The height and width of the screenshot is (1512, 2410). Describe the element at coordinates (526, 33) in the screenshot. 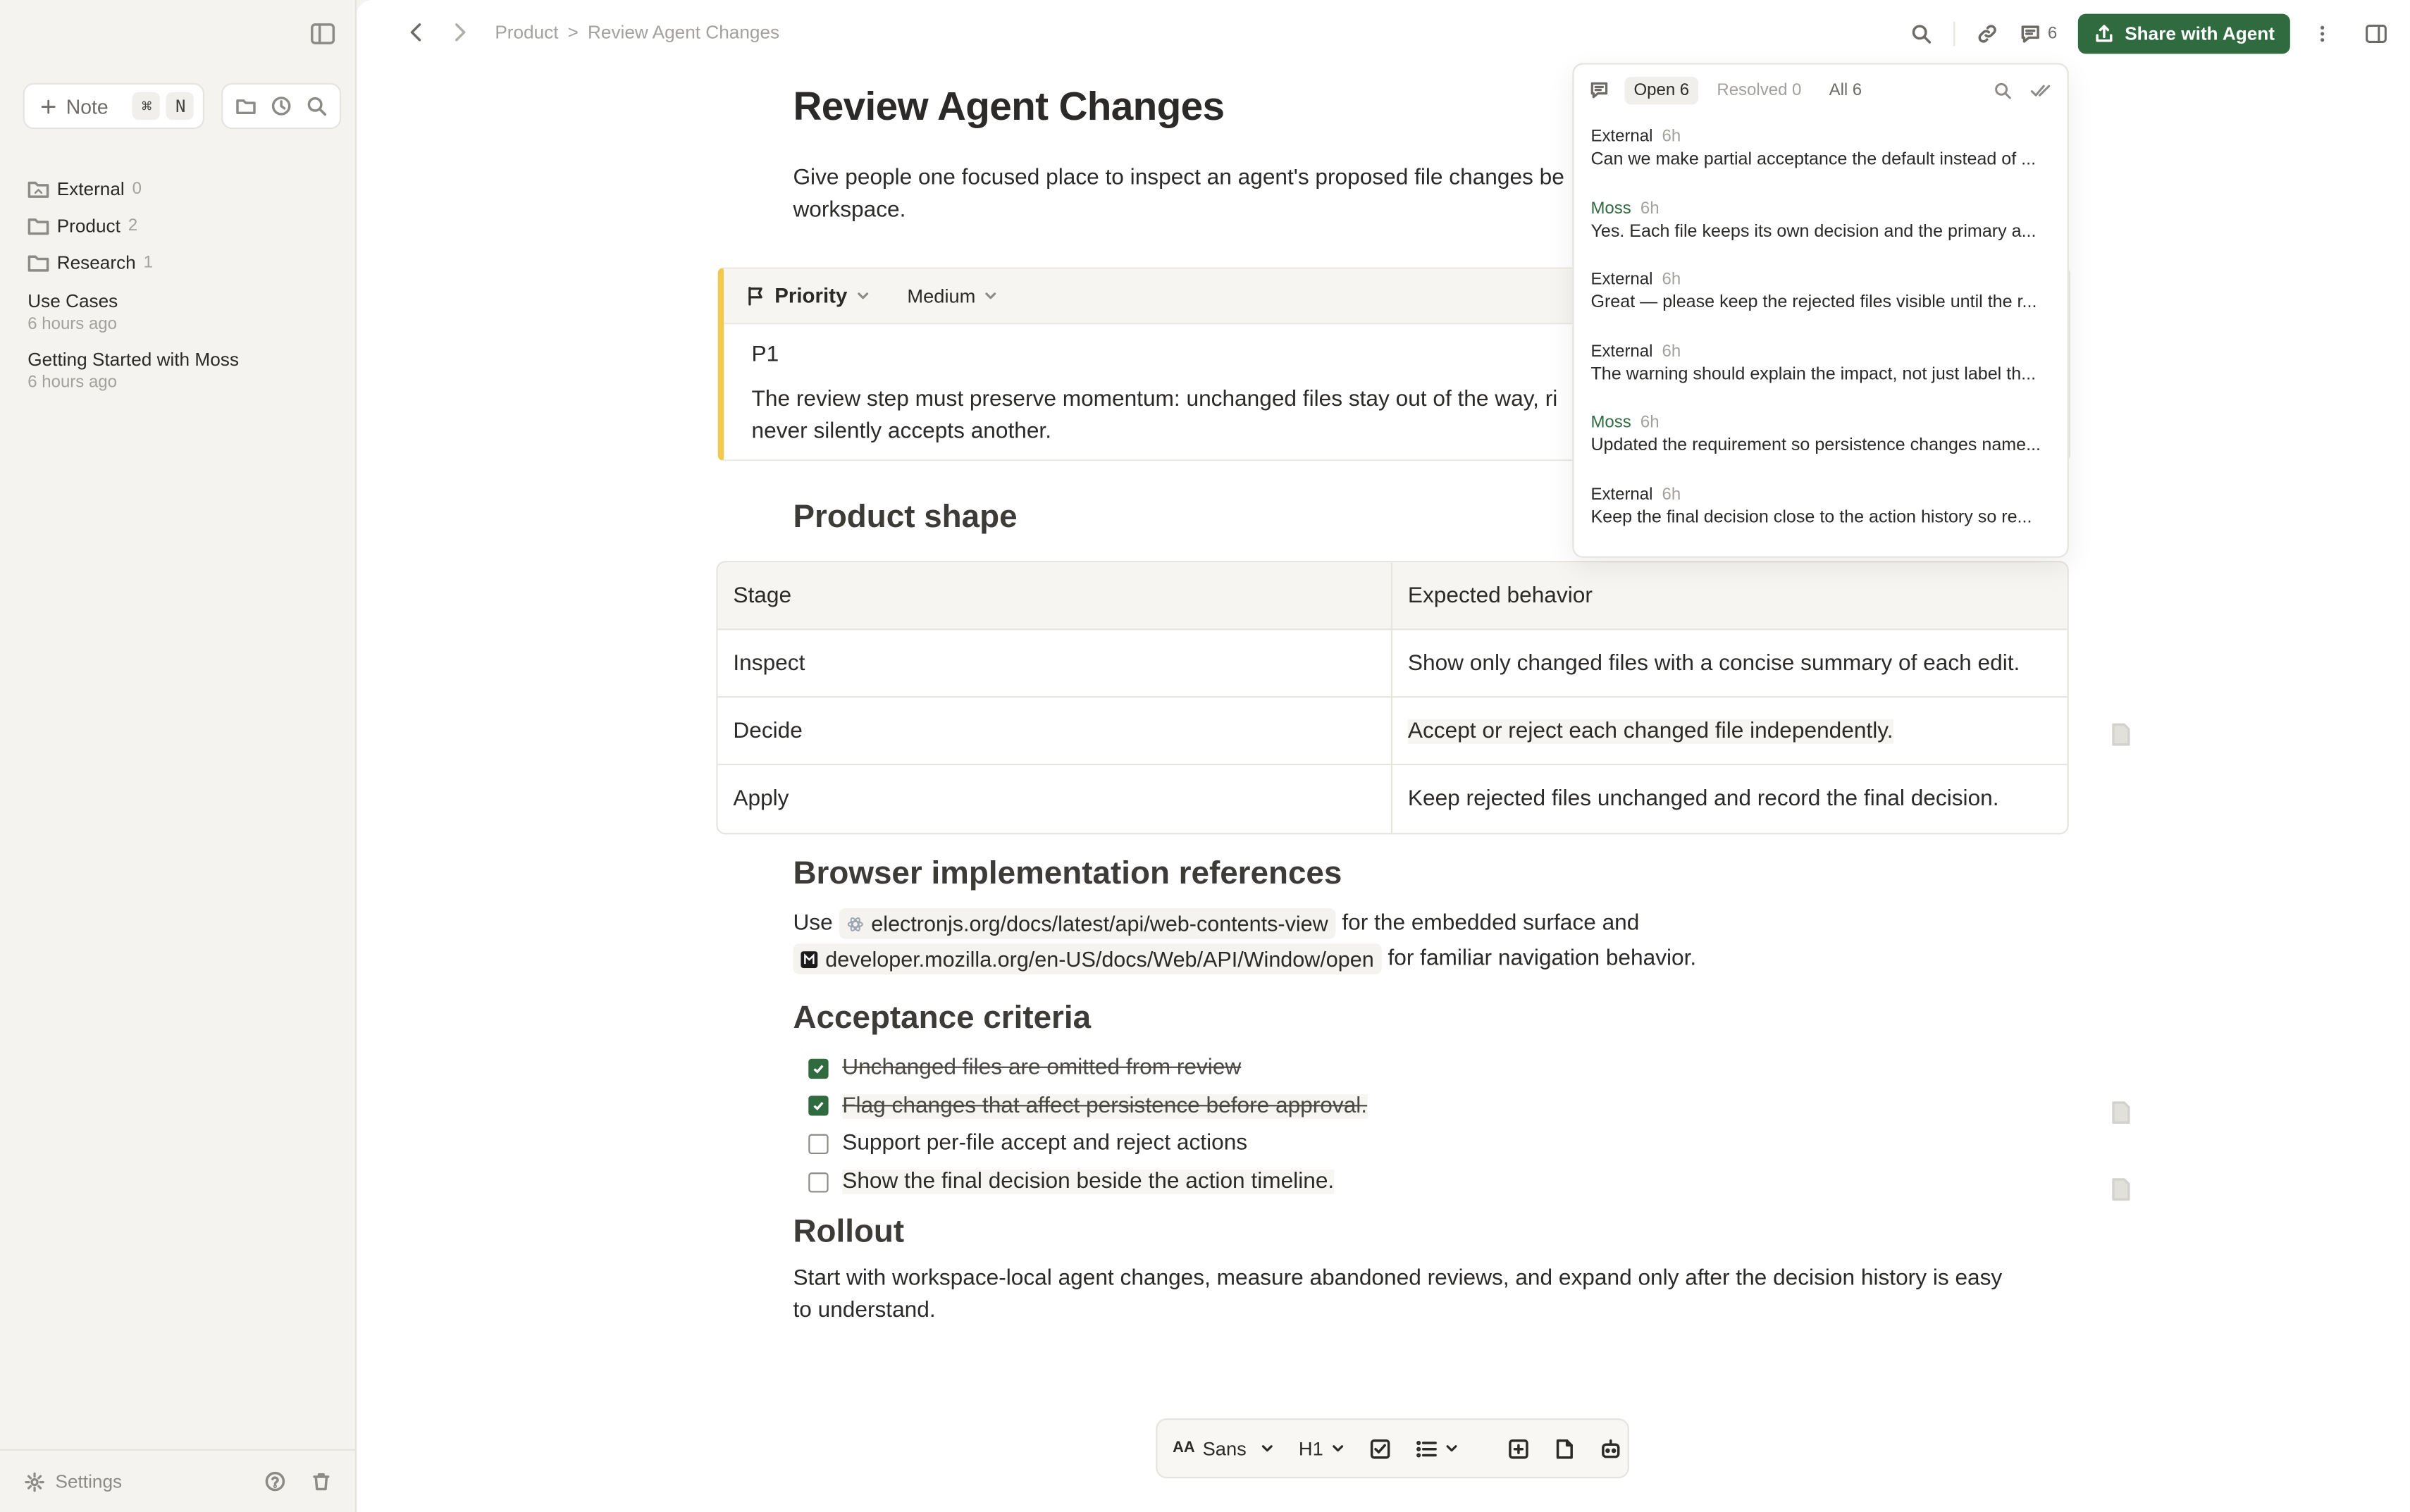

I see `breadcrumb-item: Product` at that location.